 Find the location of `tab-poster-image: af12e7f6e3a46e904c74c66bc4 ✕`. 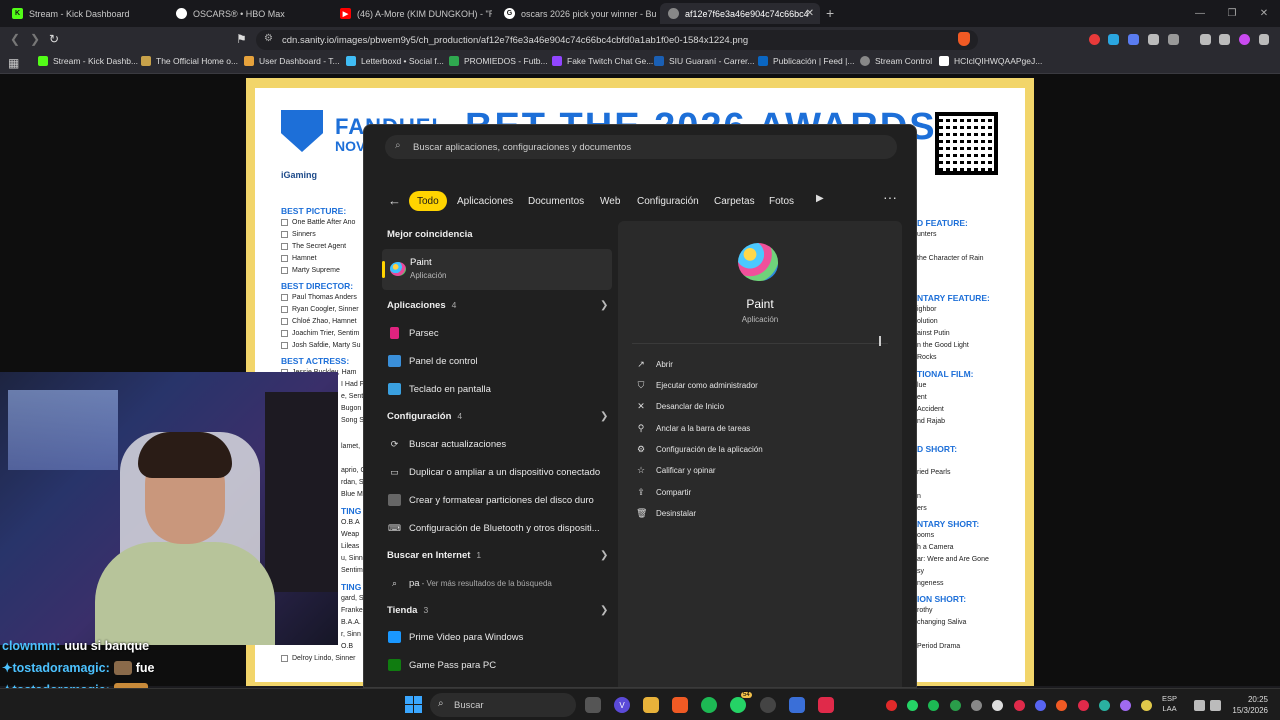

tab-poster-image: af12e7f6e3a46e904c74c66bc4 ✕ is located at coordinates (740, 13).